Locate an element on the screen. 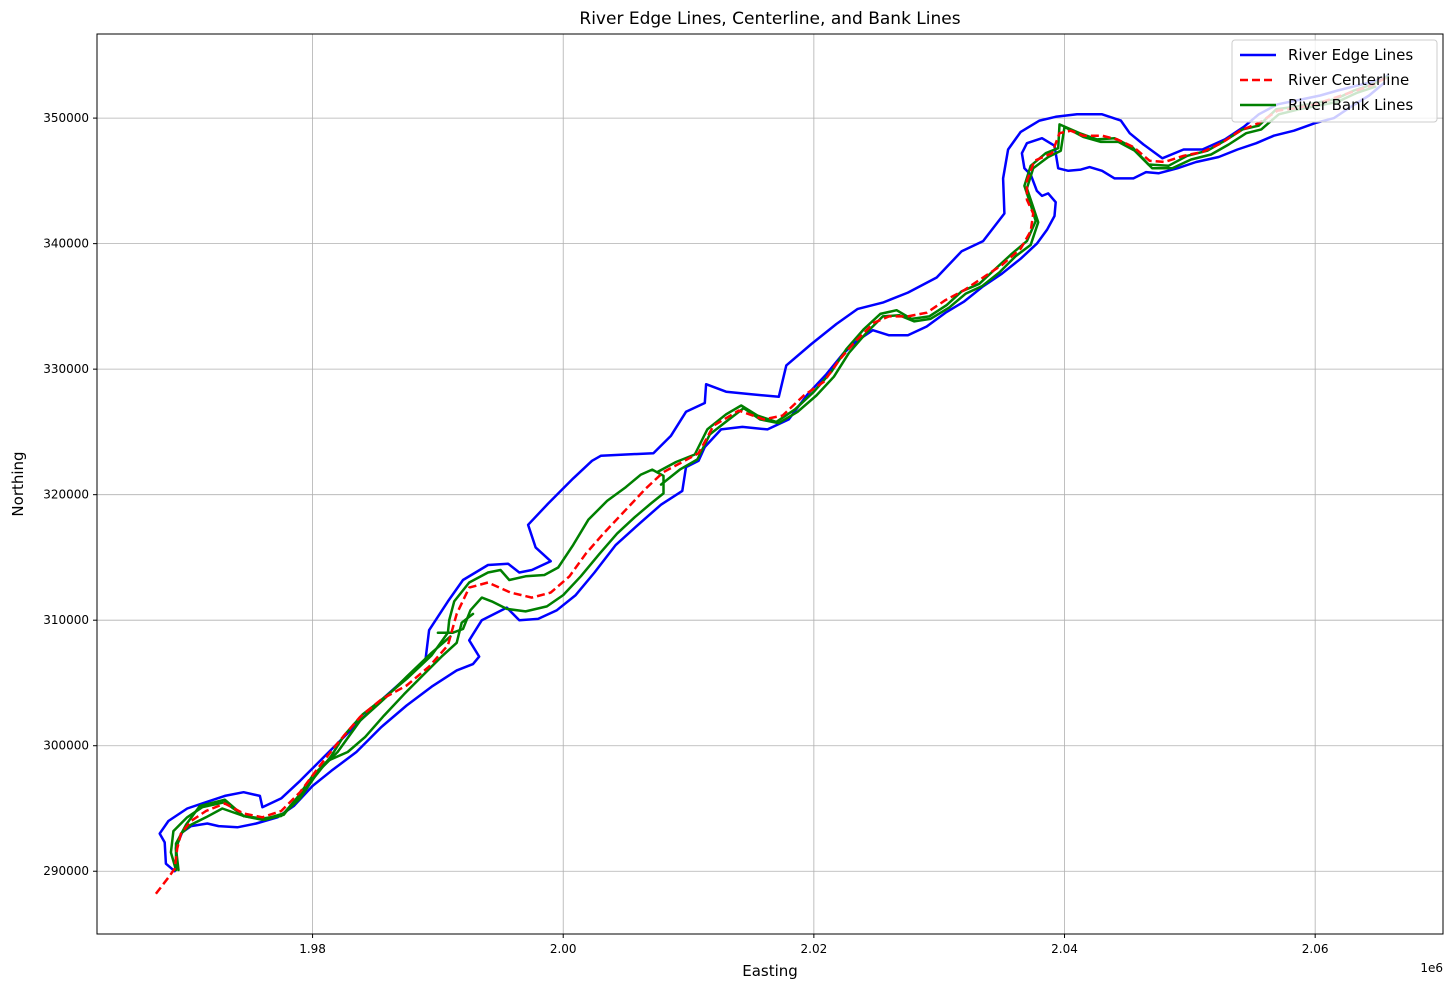  x-axis-offset-text: 1e6 is located at coordinates (1431, 968).